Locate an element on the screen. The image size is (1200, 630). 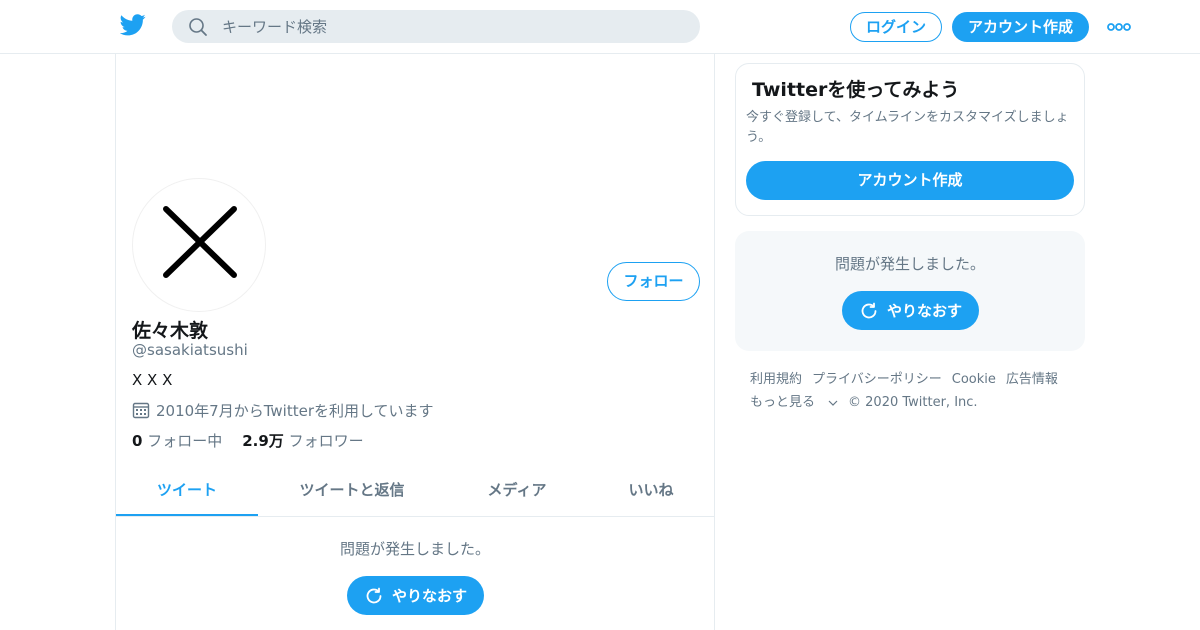
chevron-down-icon is located at coordinates (833, 403).